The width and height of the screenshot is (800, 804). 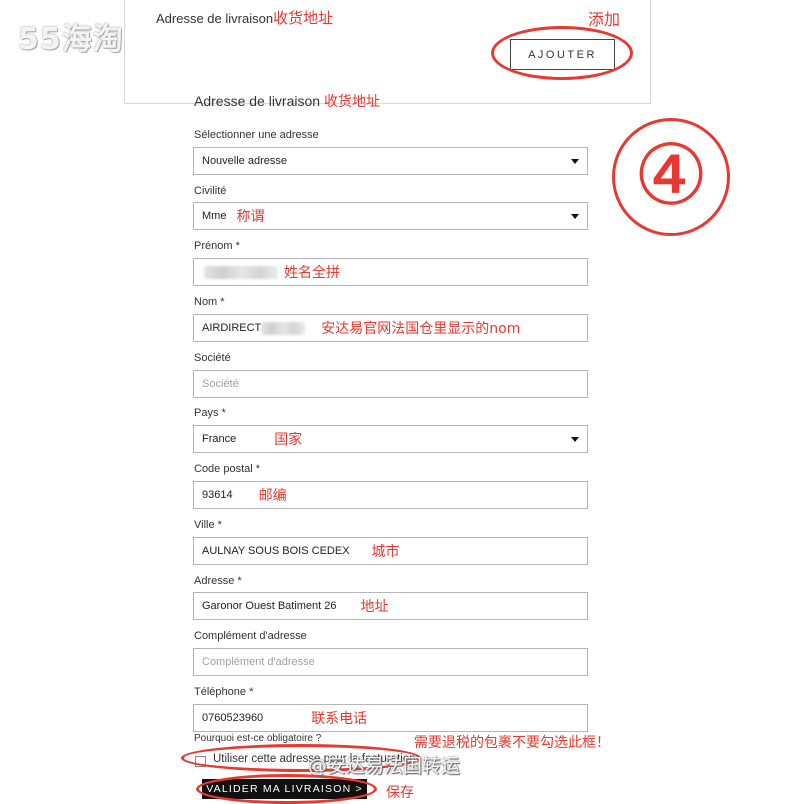 What do you see at coordinates (215, 18) in the screenshot?
I see `top-panel-title-text: Adresse de livraison` at bounding box center [215, 18].